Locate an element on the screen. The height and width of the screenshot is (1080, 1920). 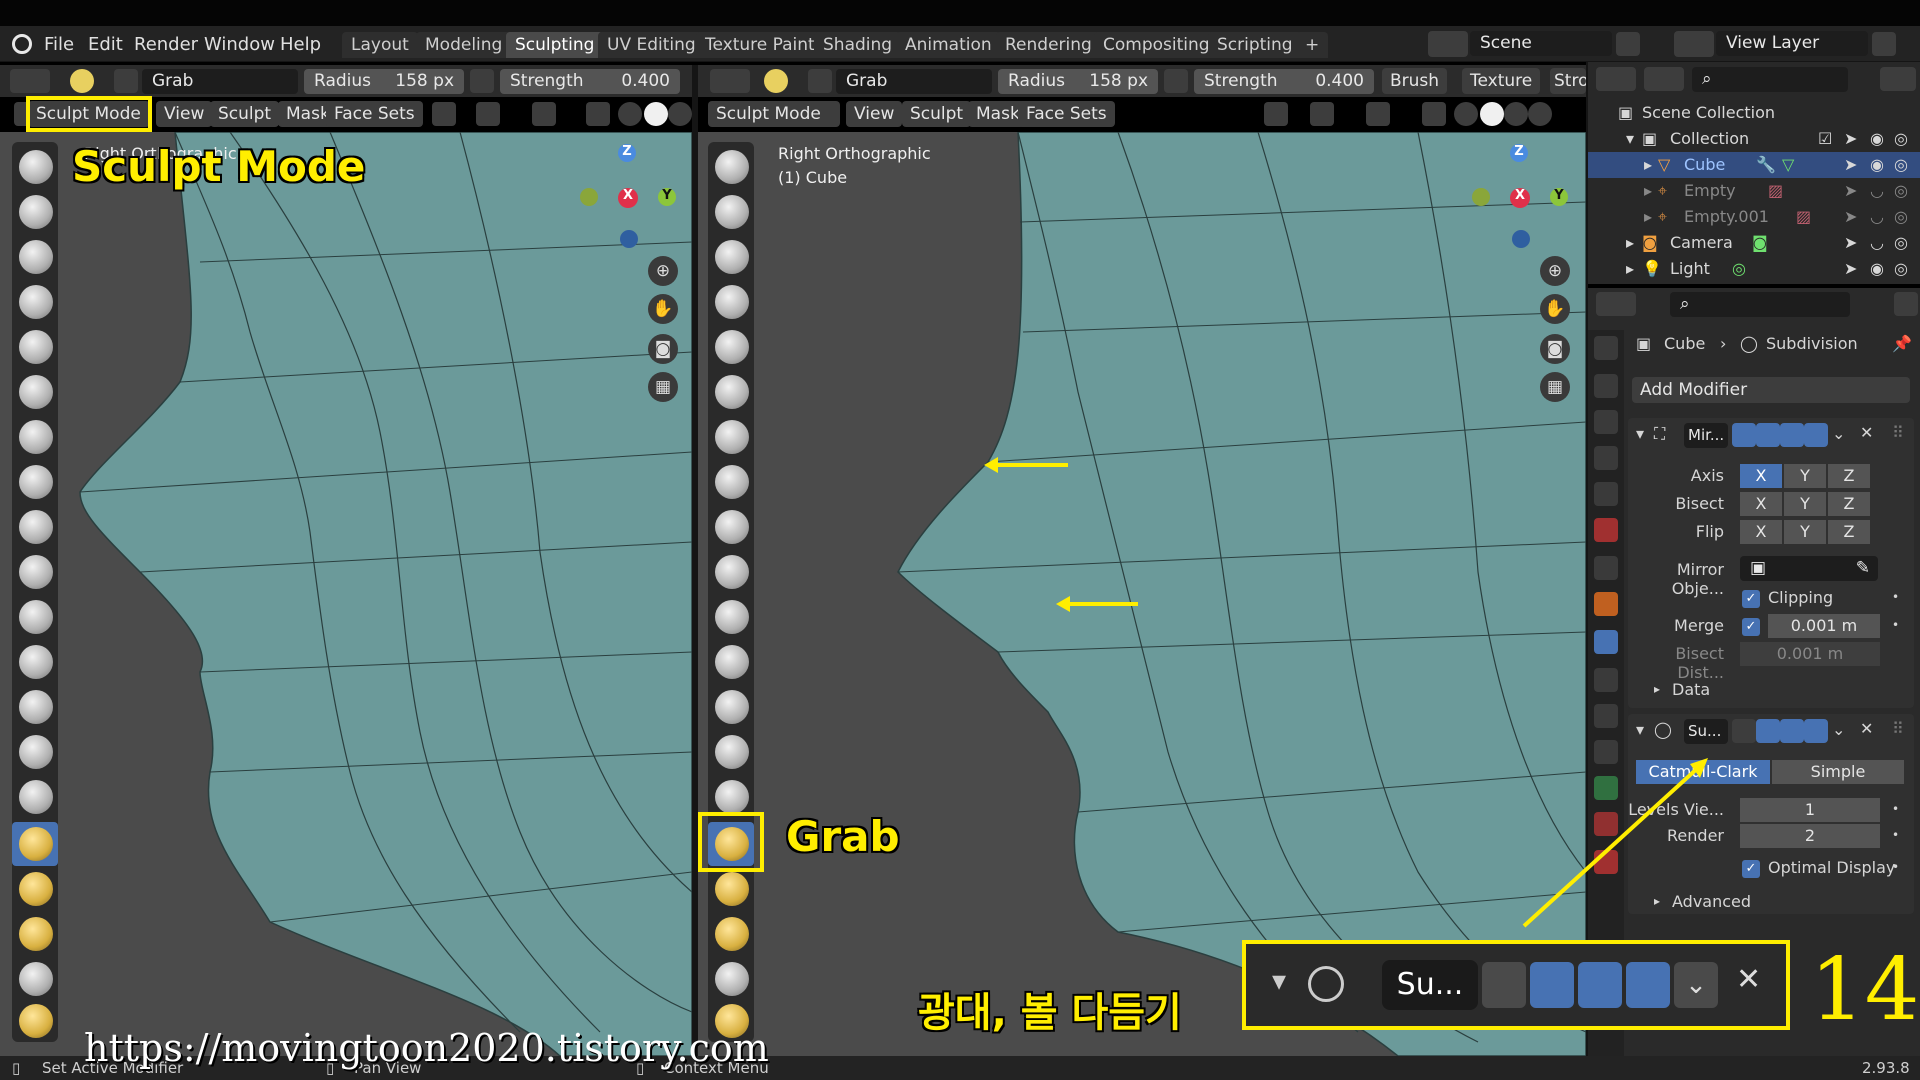
outliner-row-empty: ▸ ⌖ Empty ▨ ➤ ◡ ◎ is located at coordinates (1754, 191).